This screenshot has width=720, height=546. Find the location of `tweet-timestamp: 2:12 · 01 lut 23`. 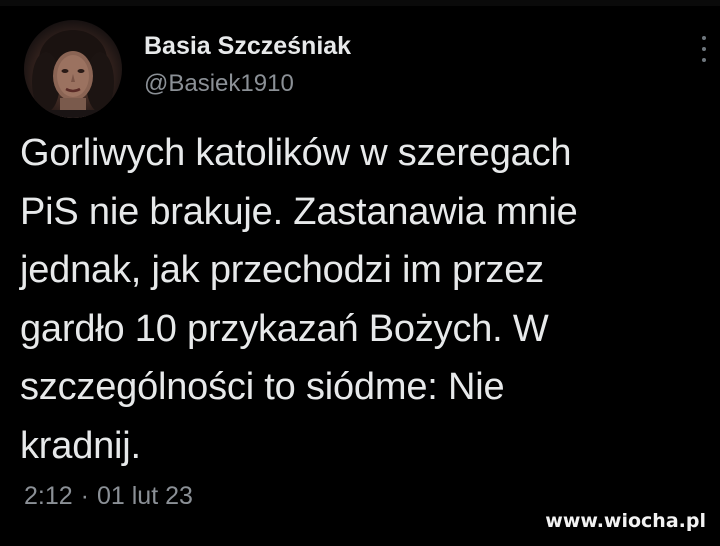

tweet-timestamp: 2:12 · 01 lut 23 is located at coordinates (108, 496).